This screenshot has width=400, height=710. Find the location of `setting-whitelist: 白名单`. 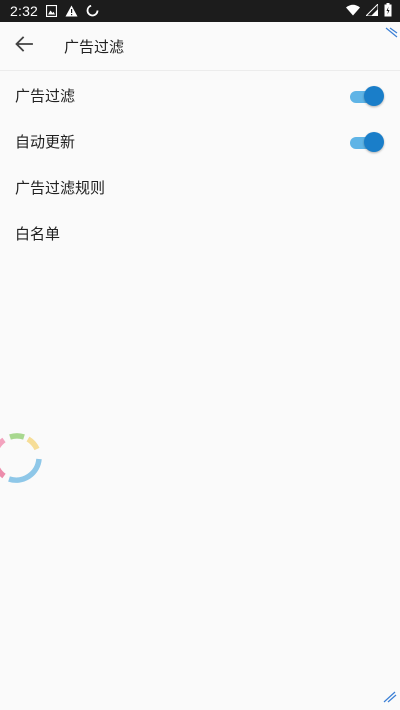

setting-whitelist: 白名单 is located at coordinates (200, 233).